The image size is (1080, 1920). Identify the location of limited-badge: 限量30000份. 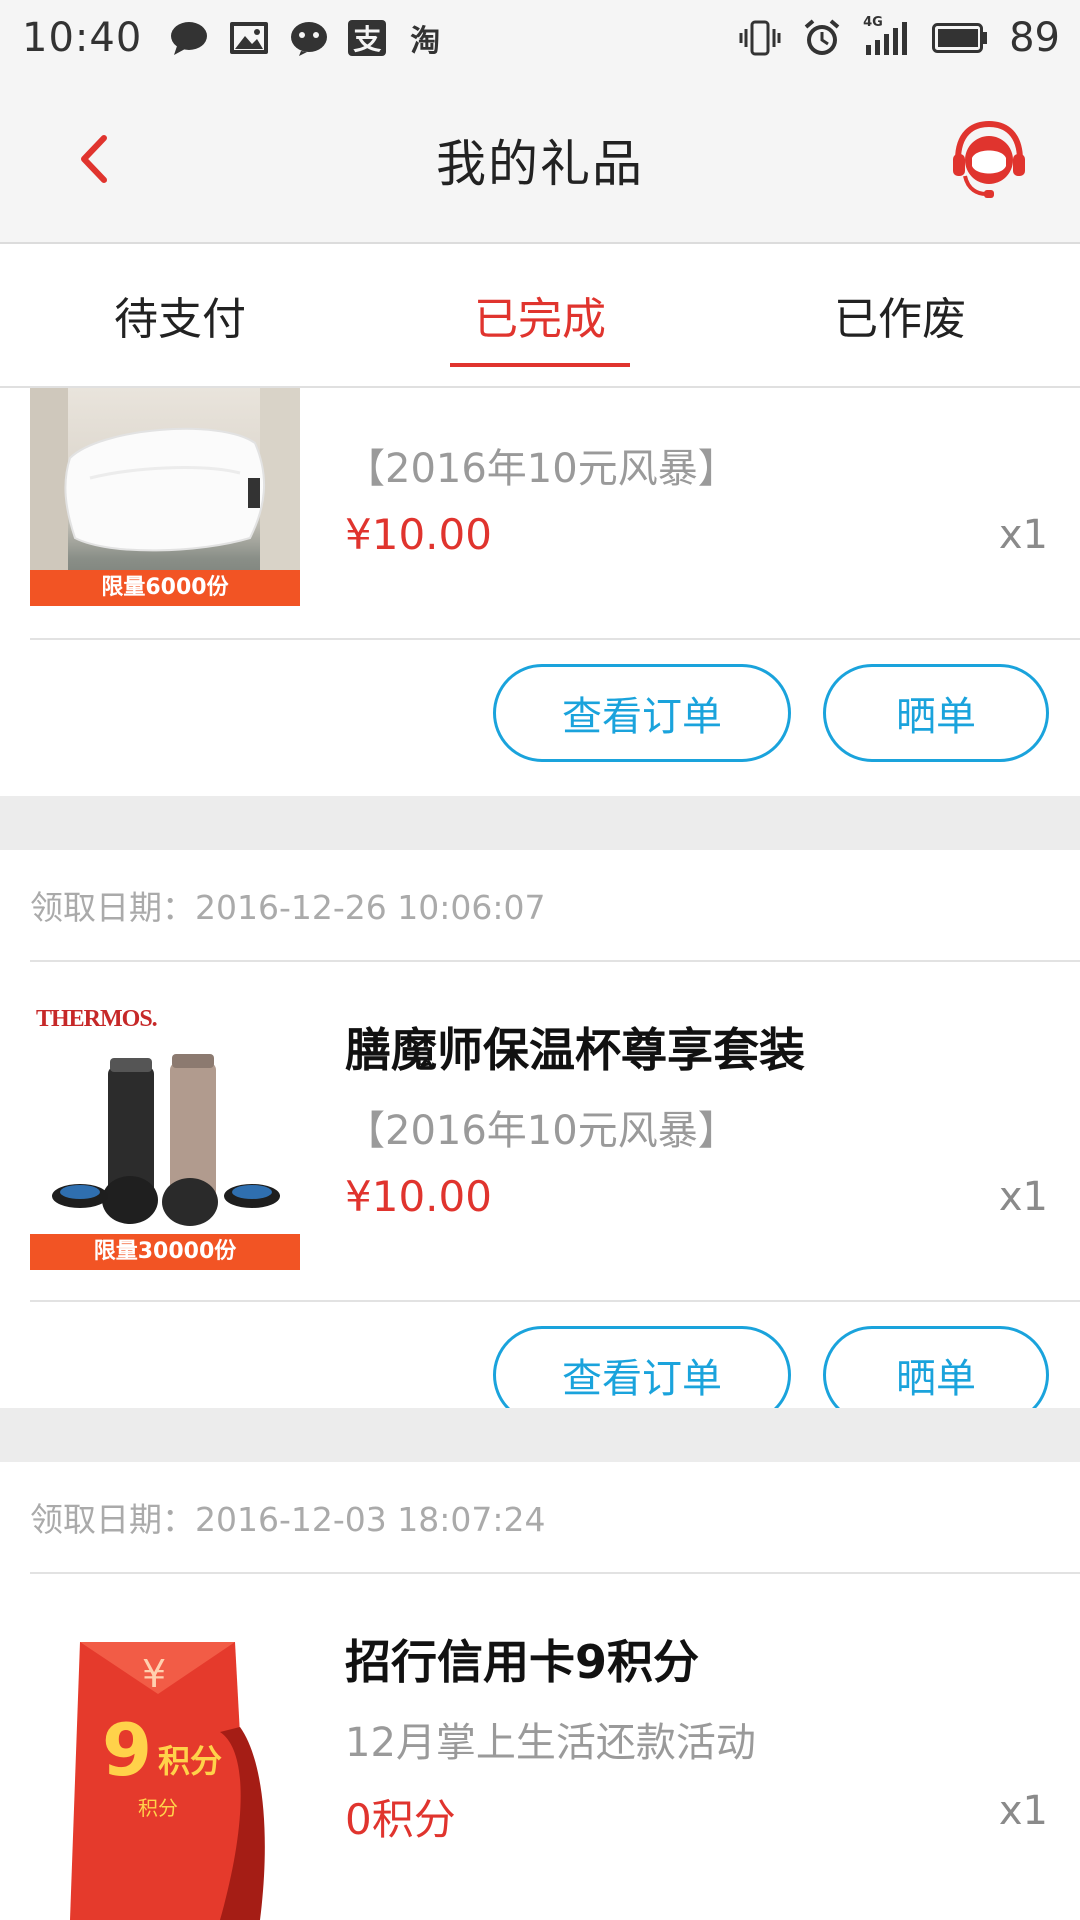
(165, 1252).